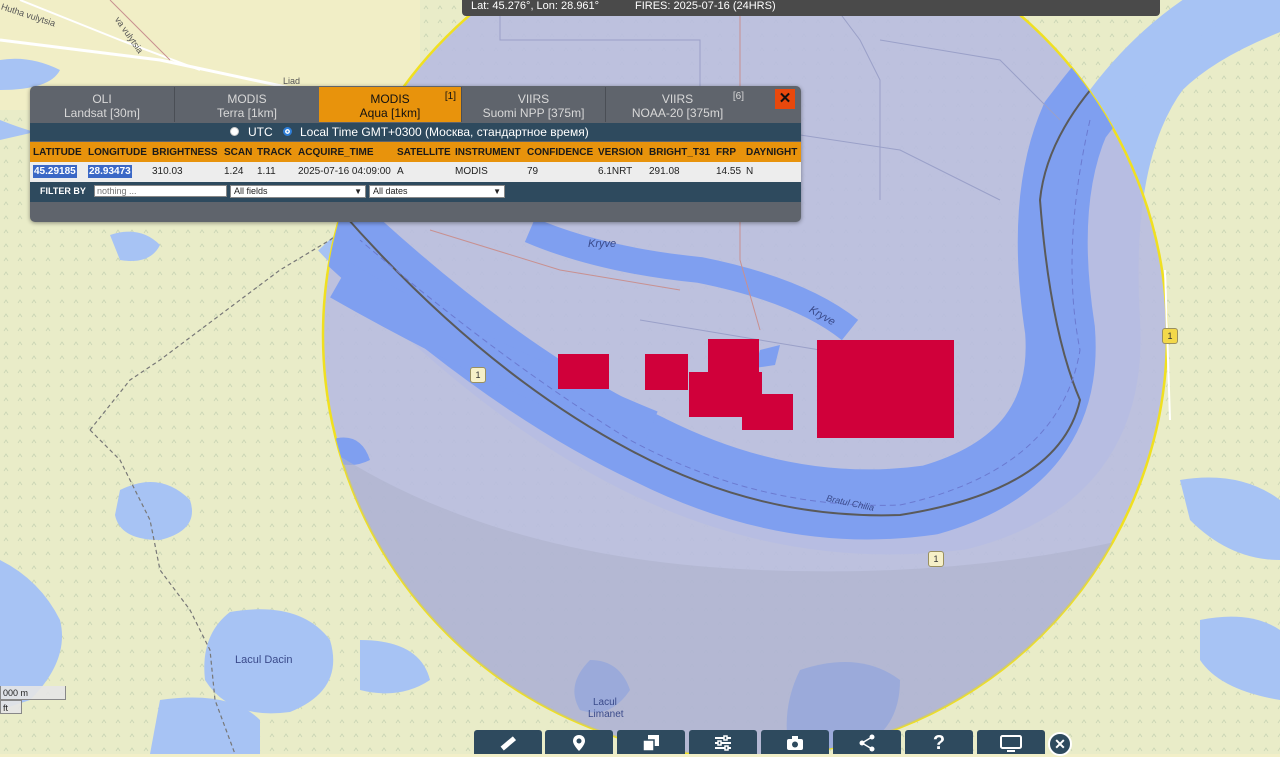  Describe the element at coordinates (102, 99) in the screenshot. I see `tab-title: OLI` at that location.